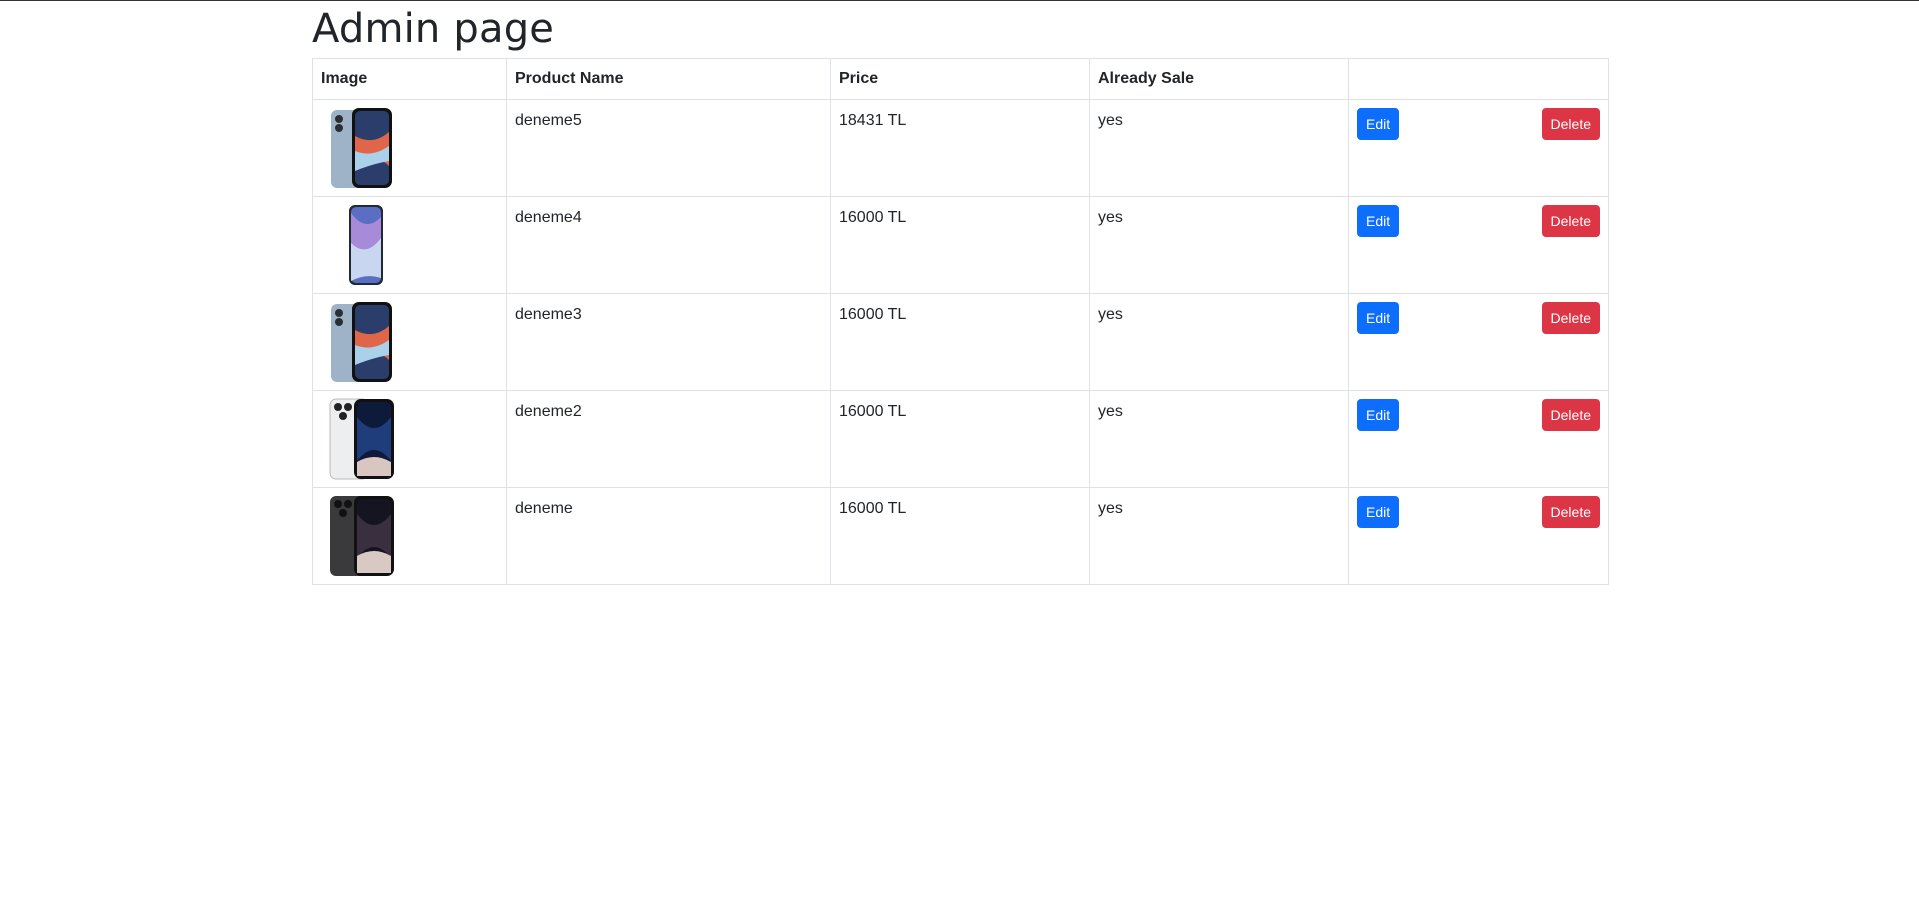 The height and width of the screenshot is (913, 1919). What do you see at coordinates (668, 79) in the screenshot?
I see `header-product-name: Product Name` at bounding box center [668, 79].